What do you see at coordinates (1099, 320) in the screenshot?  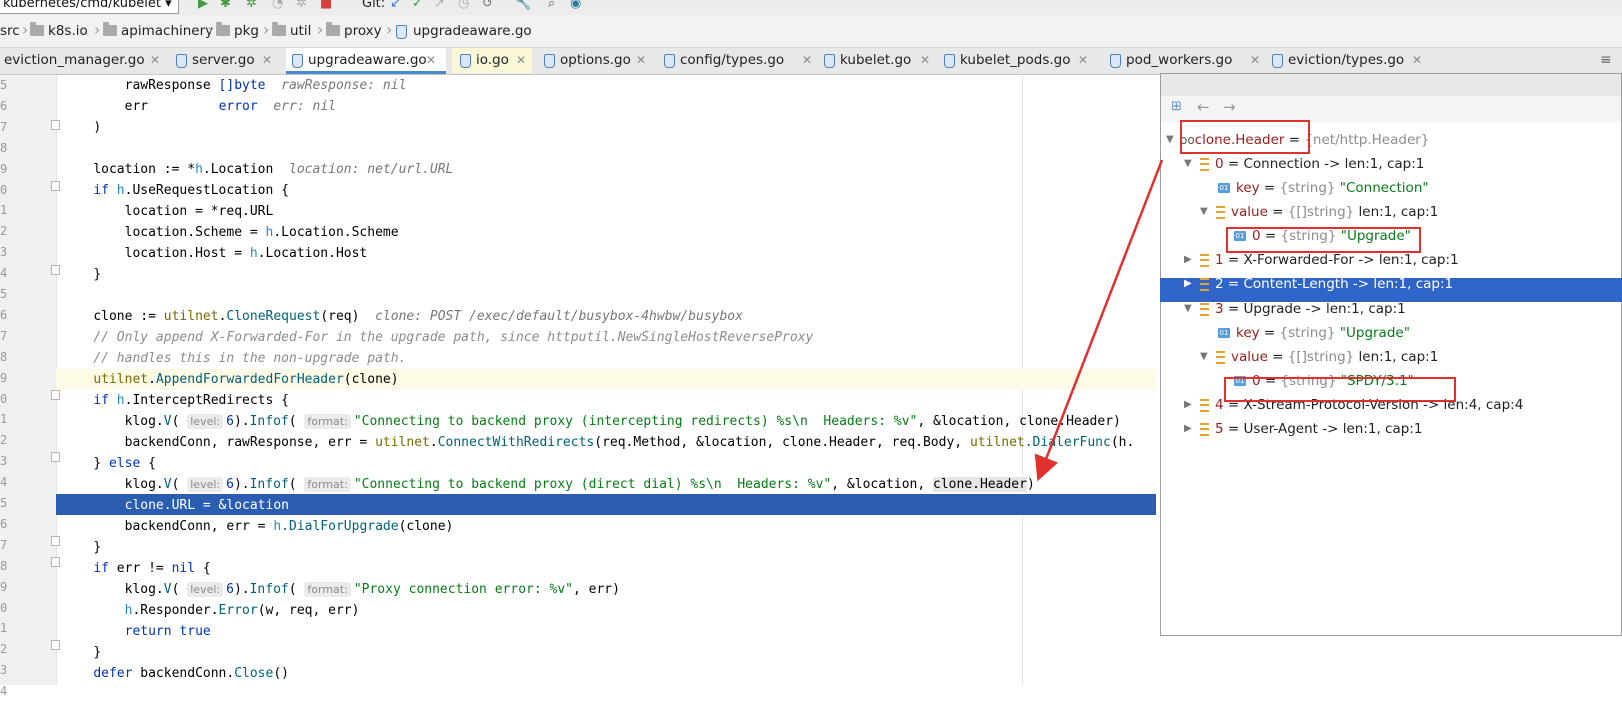 I see `annotation-arrow` at bounding box center [1099, 320].